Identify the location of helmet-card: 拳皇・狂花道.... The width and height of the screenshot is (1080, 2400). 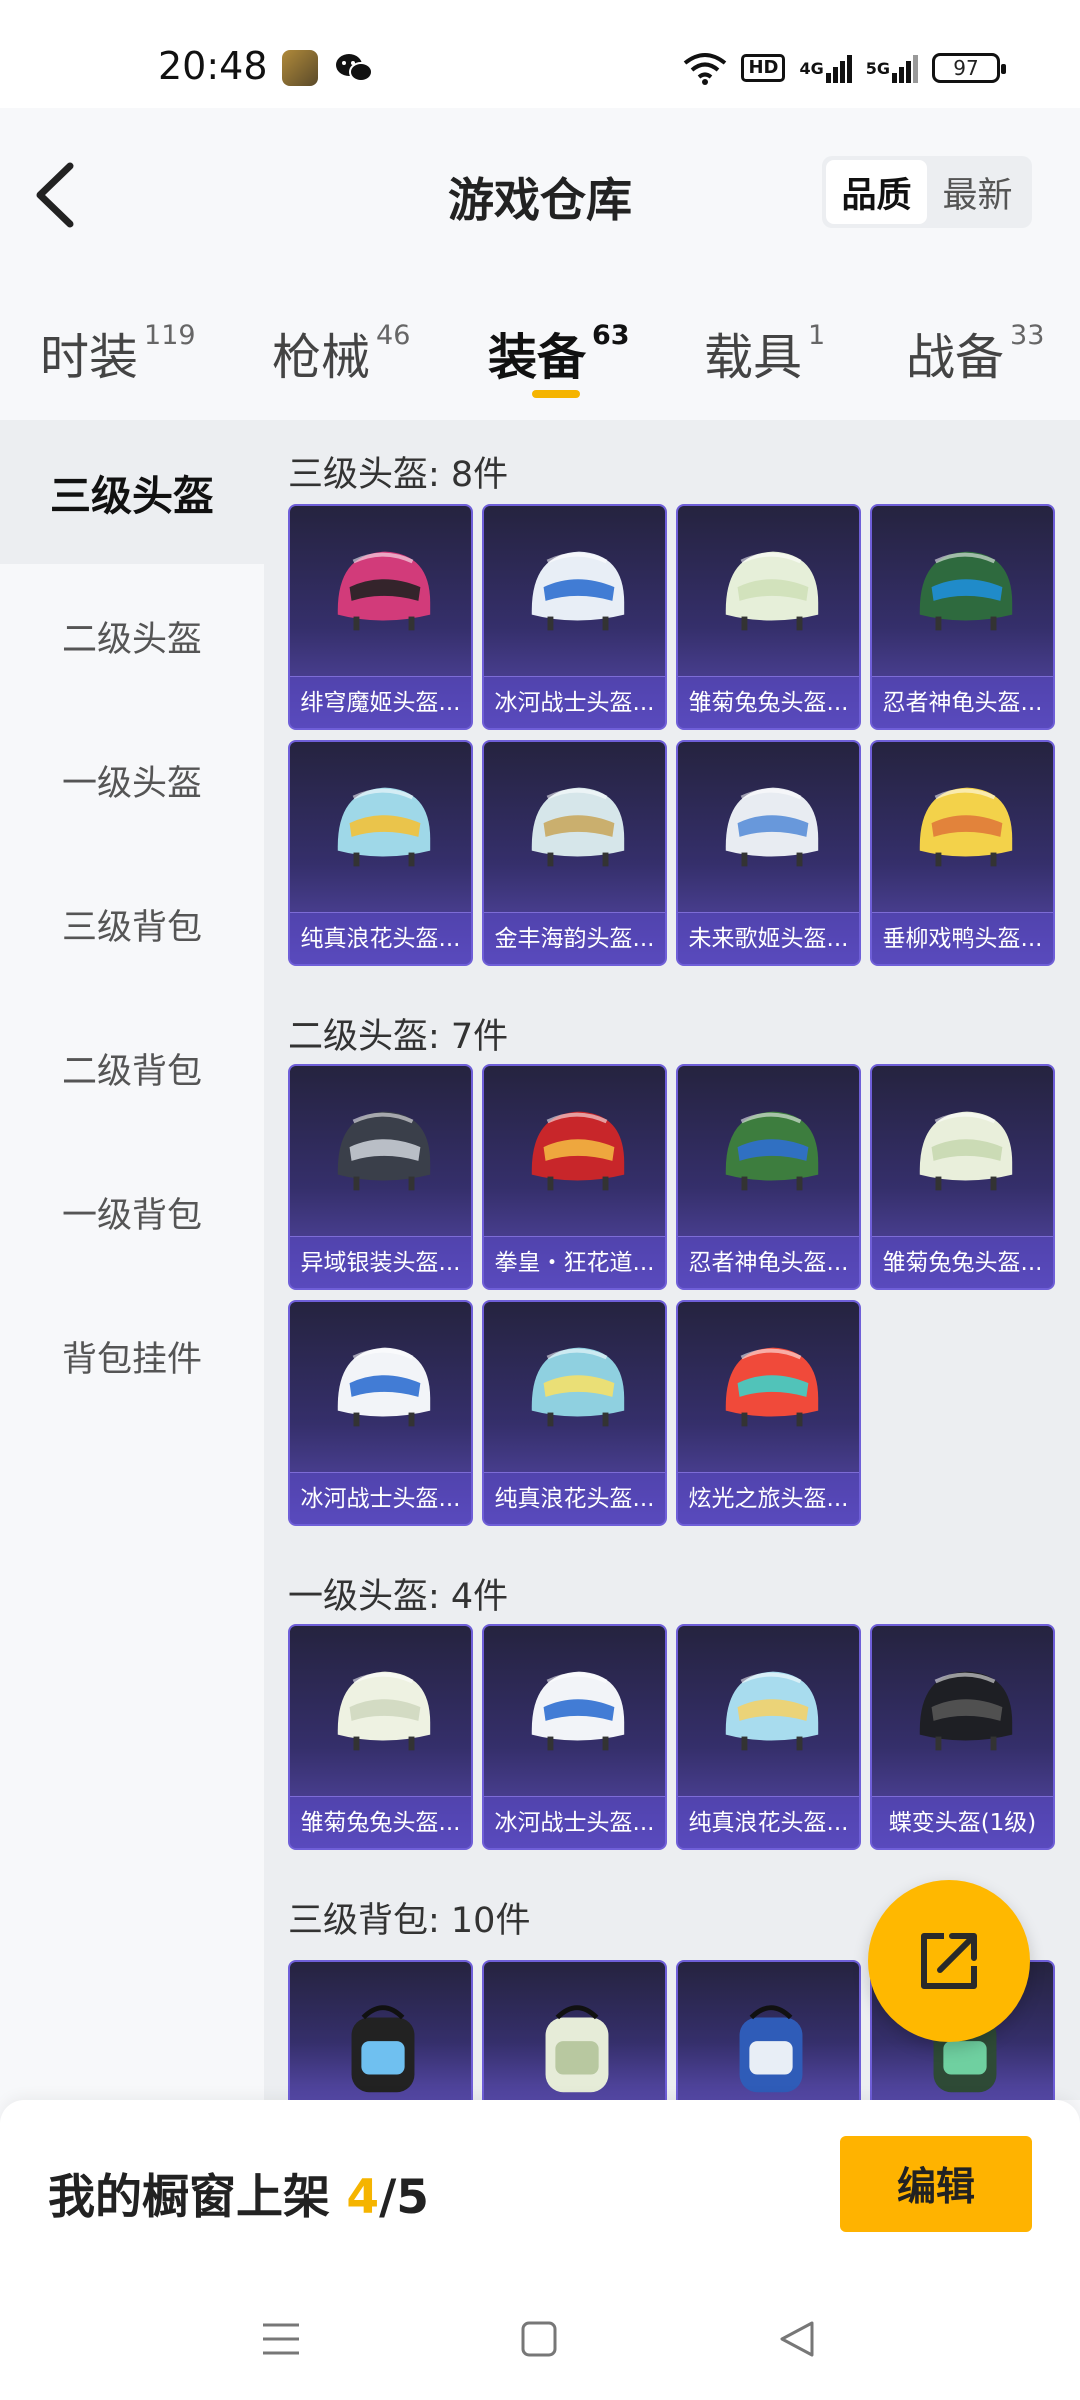
(574, 1177).